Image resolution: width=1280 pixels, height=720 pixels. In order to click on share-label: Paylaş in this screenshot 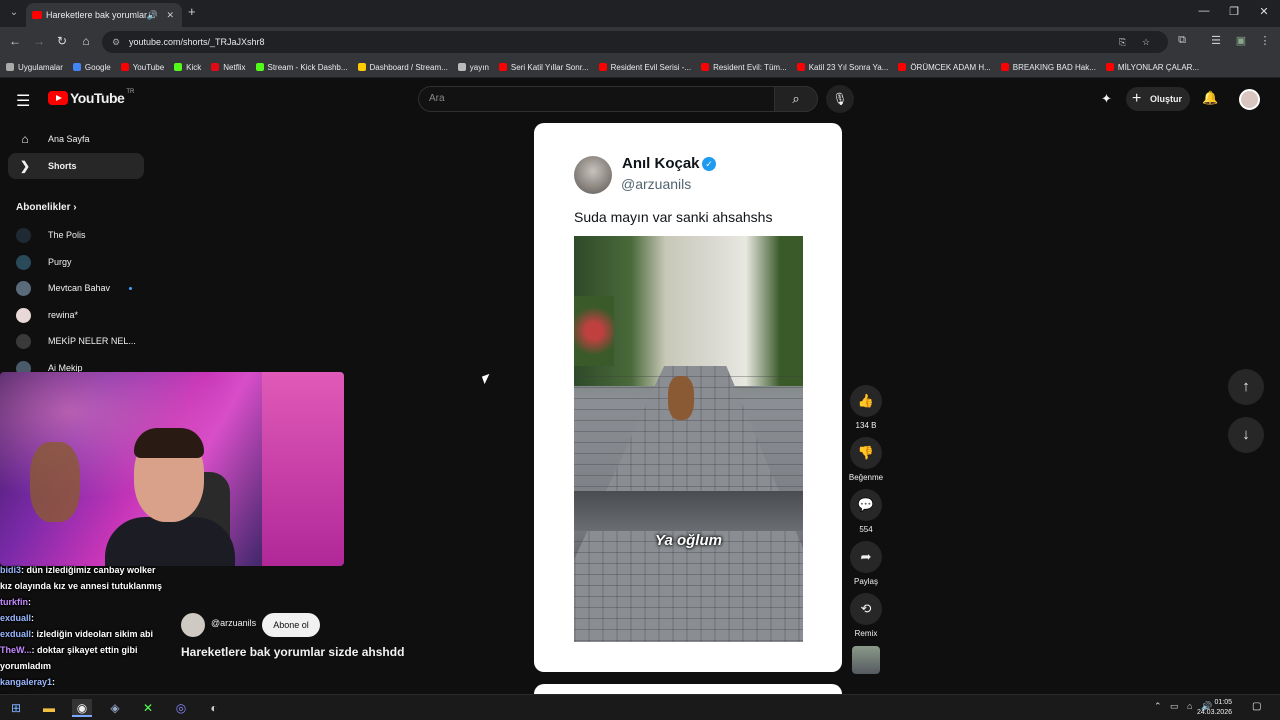, I will do `click(865, 581)`.